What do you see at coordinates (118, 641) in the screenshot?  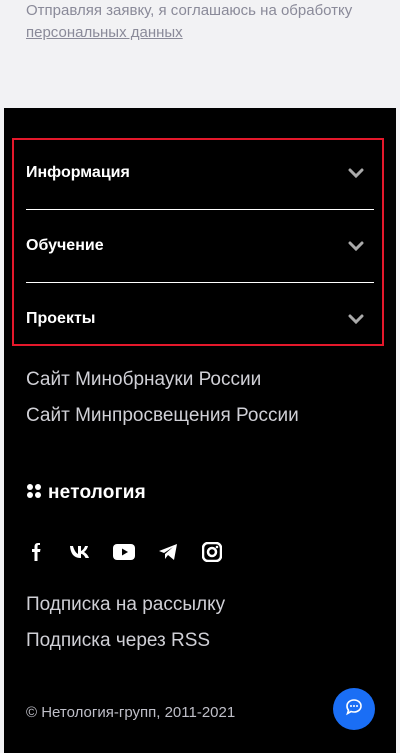 I see `subscribe-rss-link: Подписка через RSS` at bounding box center [118, 641].